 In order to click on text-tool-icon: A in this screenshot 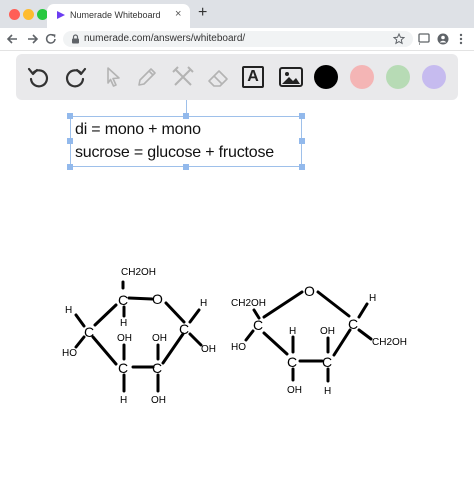, I will do `click(253, 77)`.